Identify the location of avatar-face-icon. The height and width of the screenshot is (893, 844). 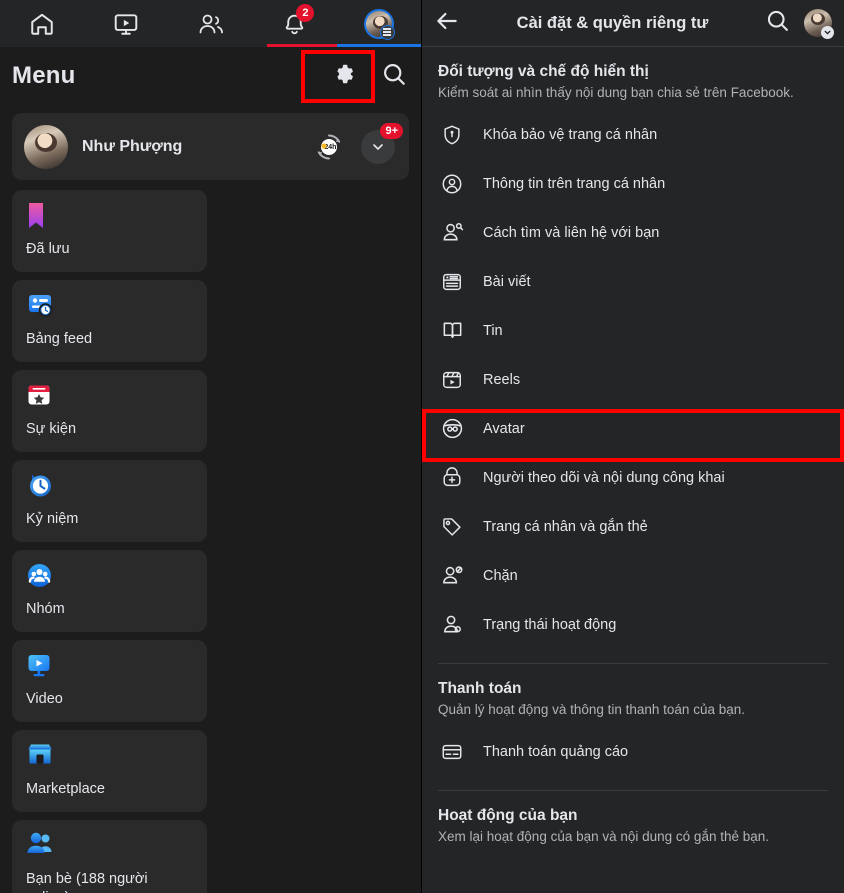
(452, 428).